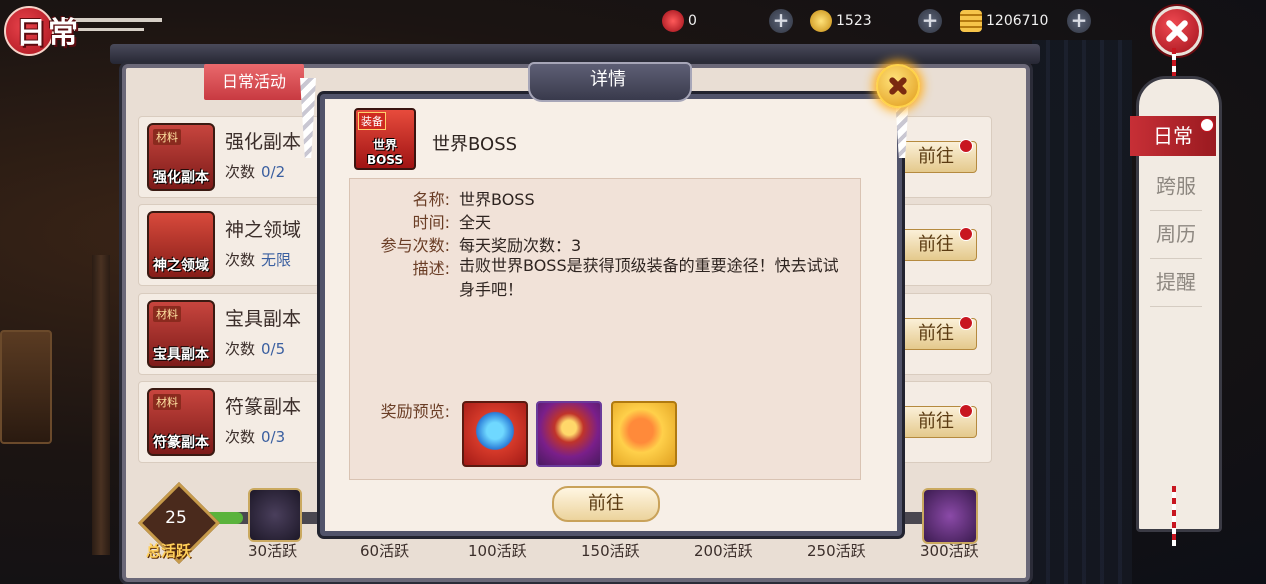  What do you see at coordinates (1177, 31) in the screenshot?
I see `close-page-button` at bounding box center [1177, 31].